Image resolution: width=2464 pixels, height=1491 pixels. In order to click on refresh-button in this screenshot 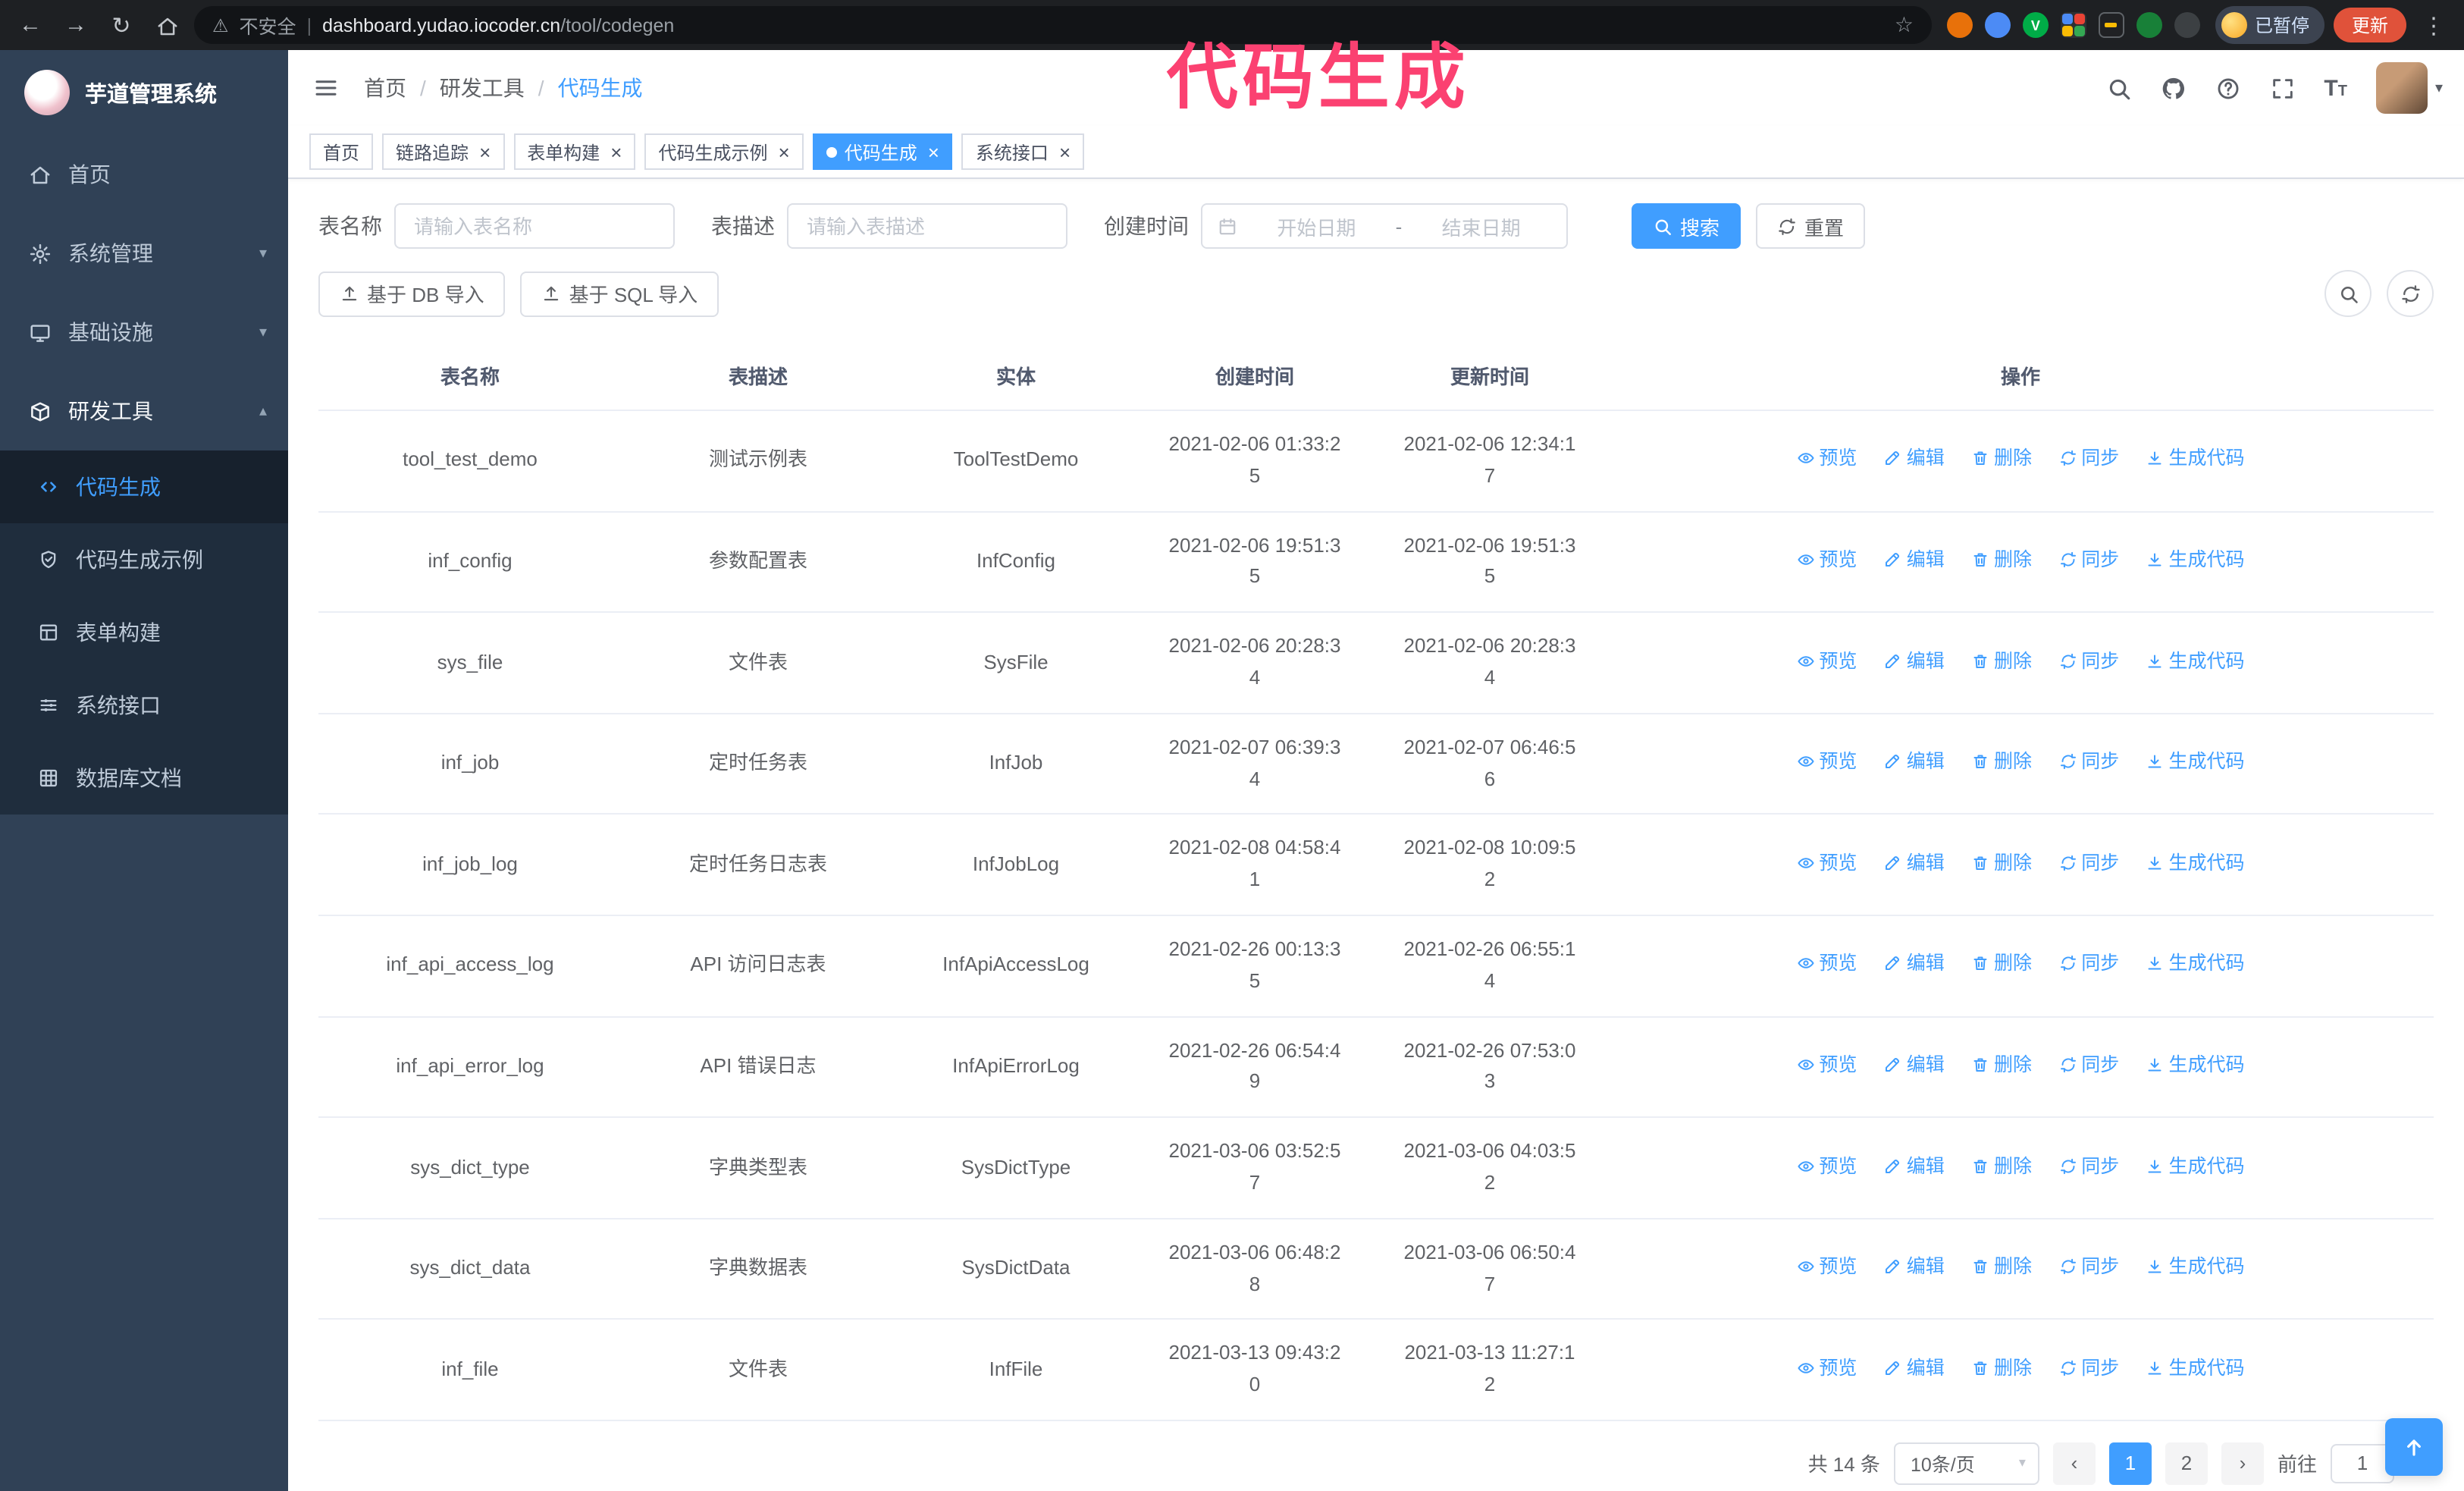, I will do `click(2411, 293)`.